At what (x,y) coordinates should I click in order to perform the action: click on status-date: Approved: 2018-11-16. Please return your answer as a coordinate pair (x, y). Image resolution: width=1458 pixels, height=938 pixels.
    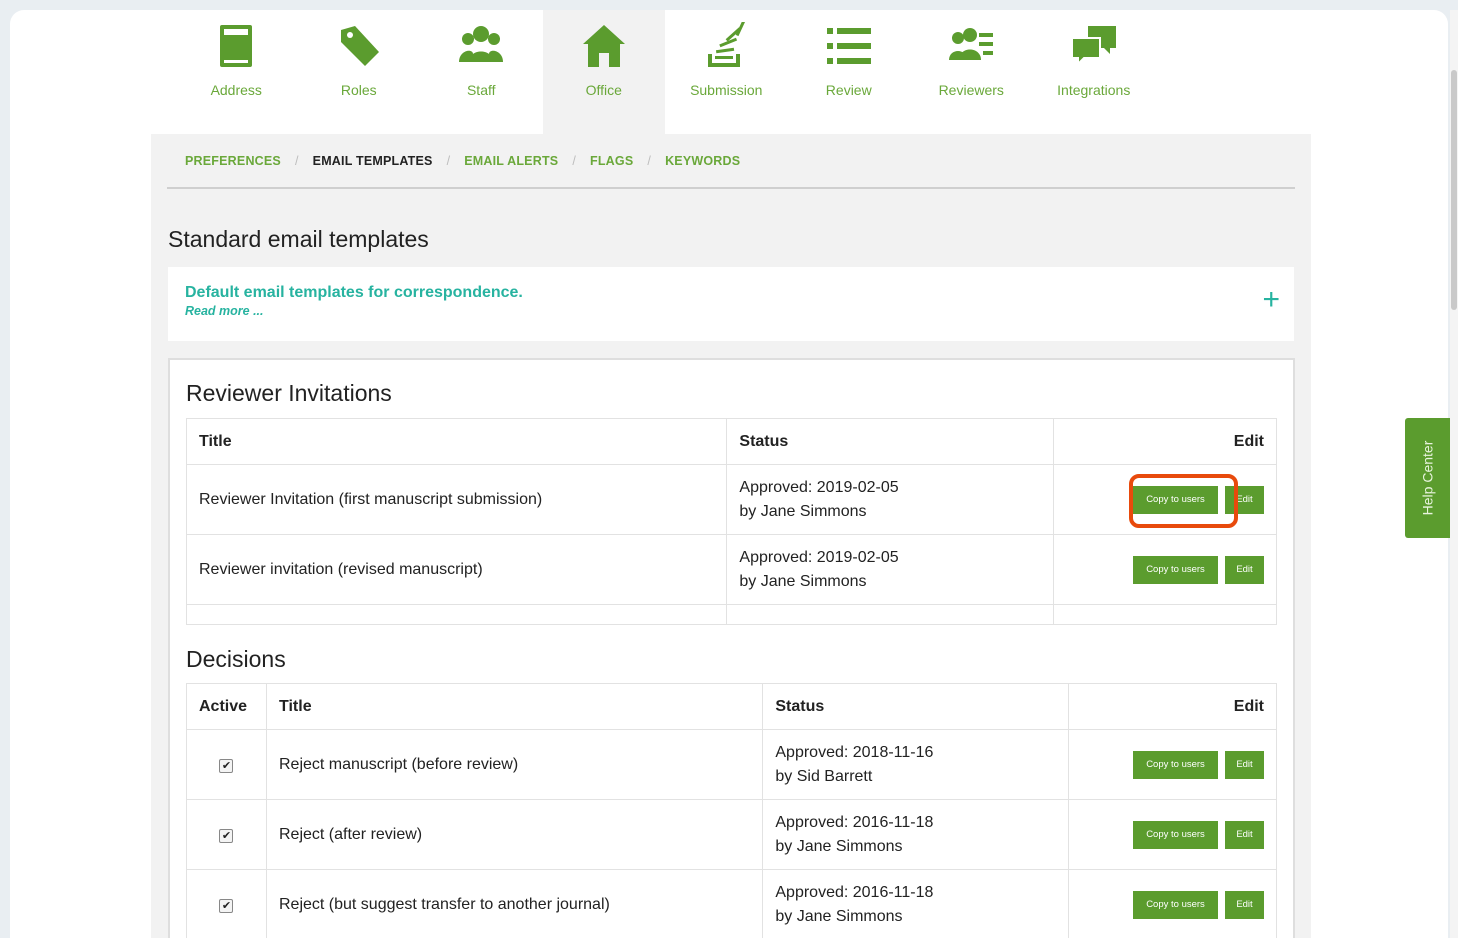
    Looking at the image, I should click on (854, 752).